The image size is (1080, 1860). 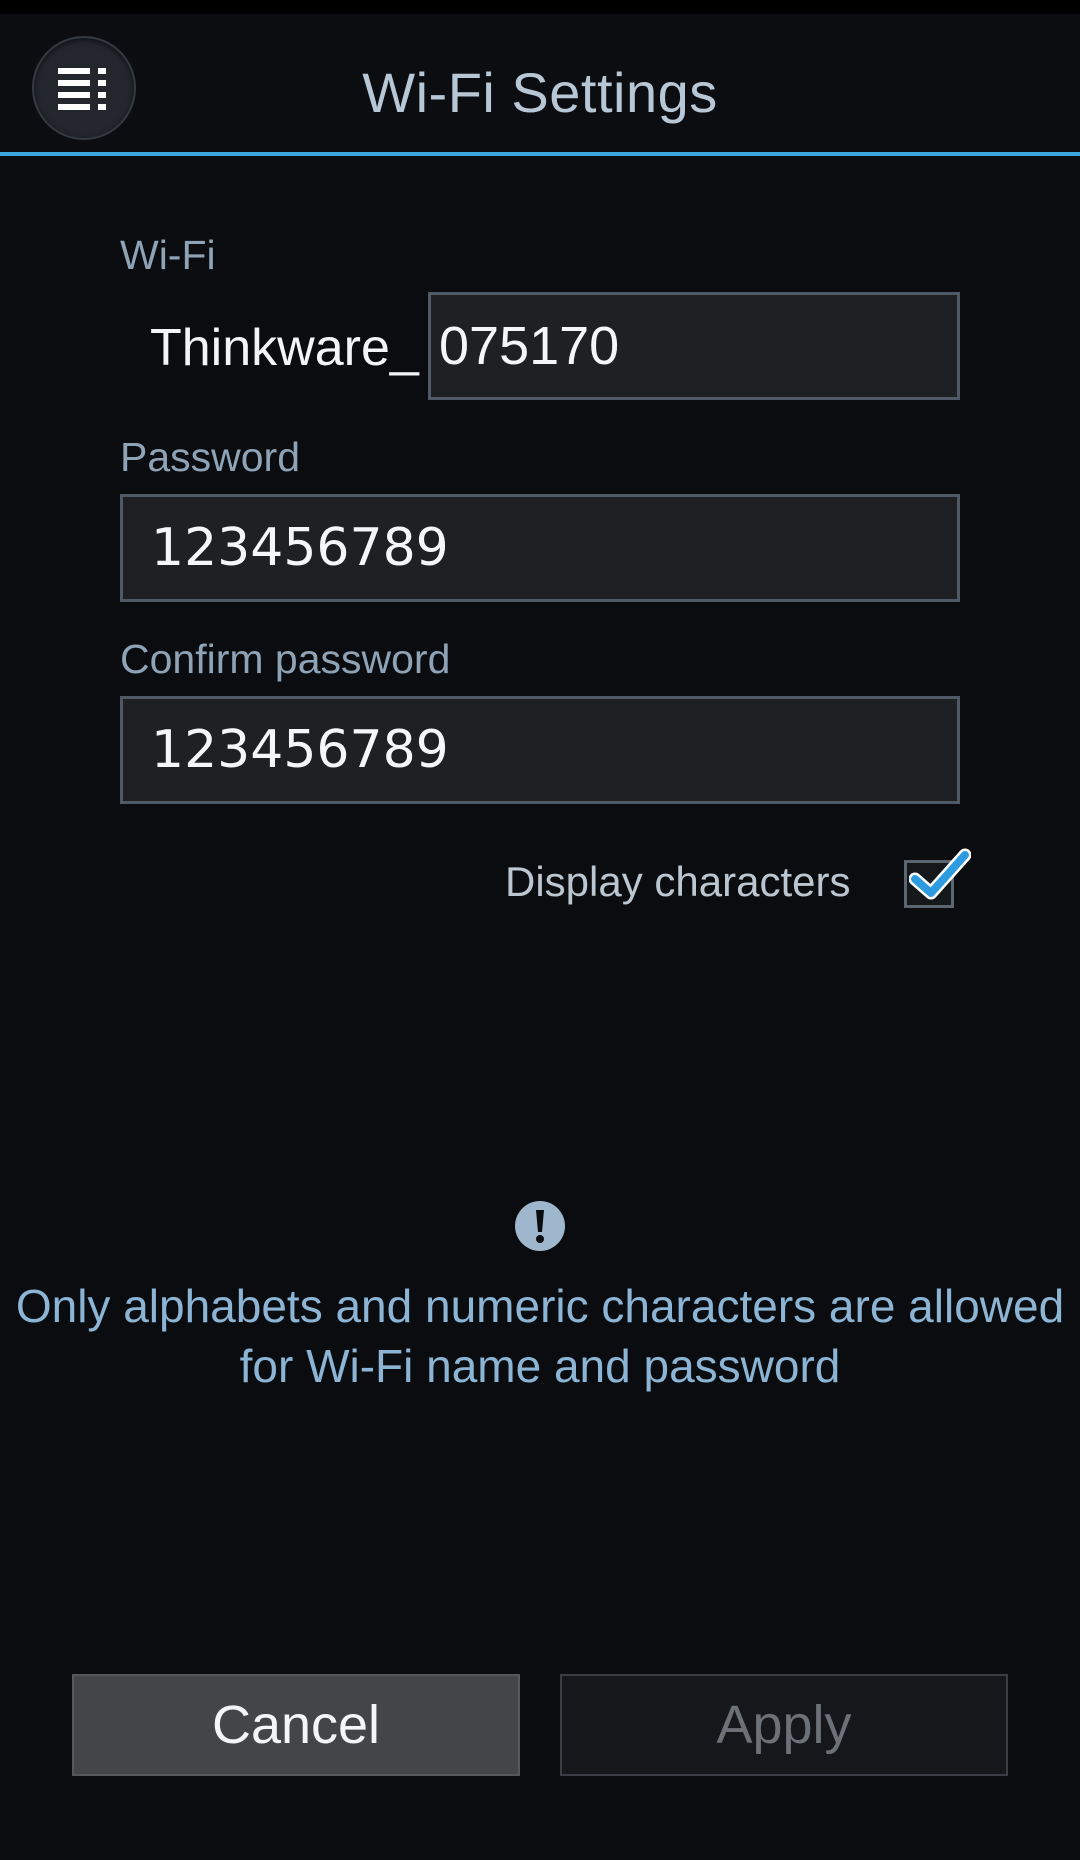 What do you see at coordinates (678, 881) in the screenshot?
I see `display-characters-label: Display characters` at bounding box center [678, 881].